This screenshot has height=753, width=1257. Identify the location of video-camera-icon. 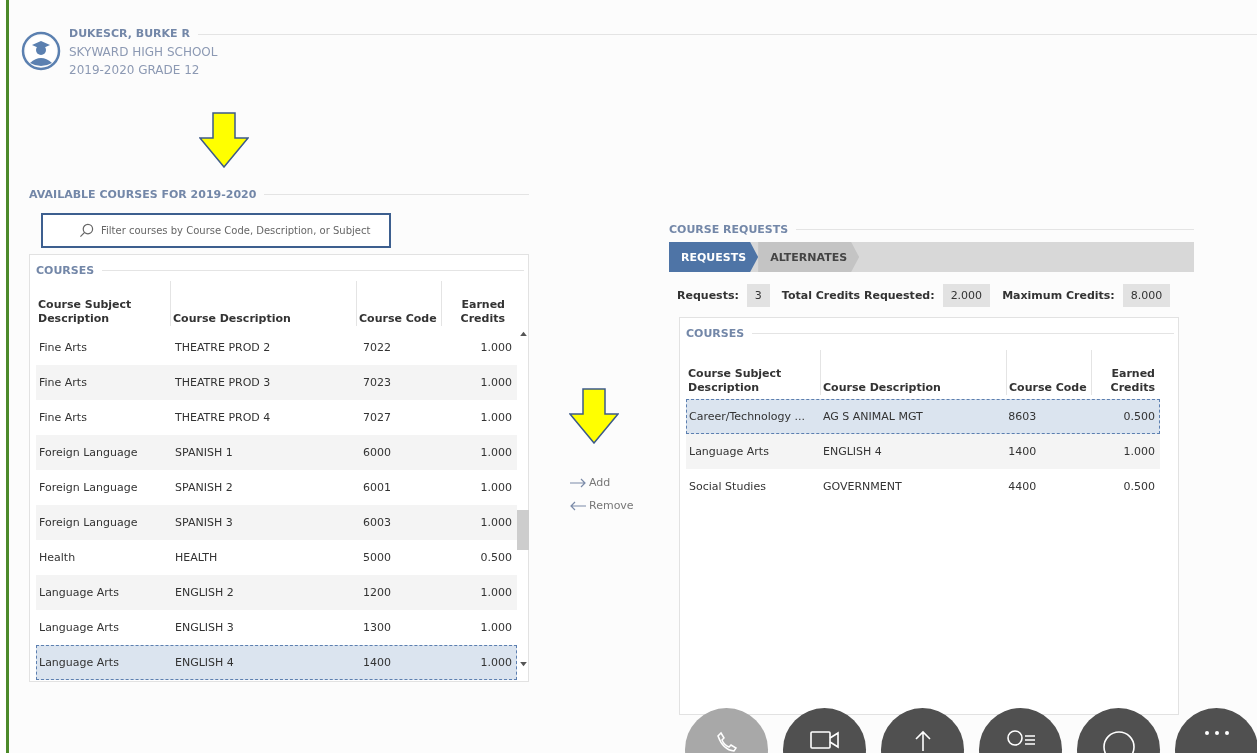
(824, 740).